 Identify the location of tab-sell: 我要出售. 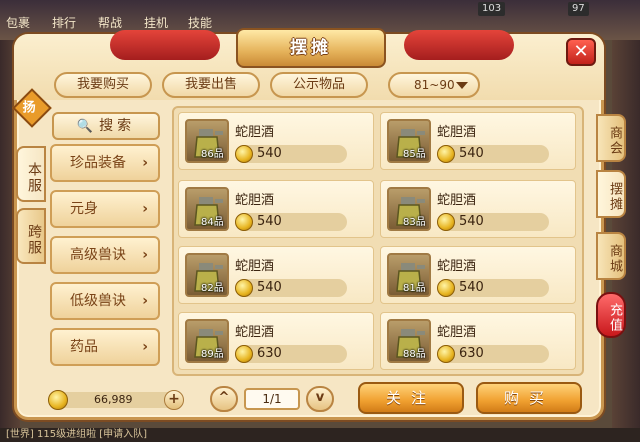
(211, 85).